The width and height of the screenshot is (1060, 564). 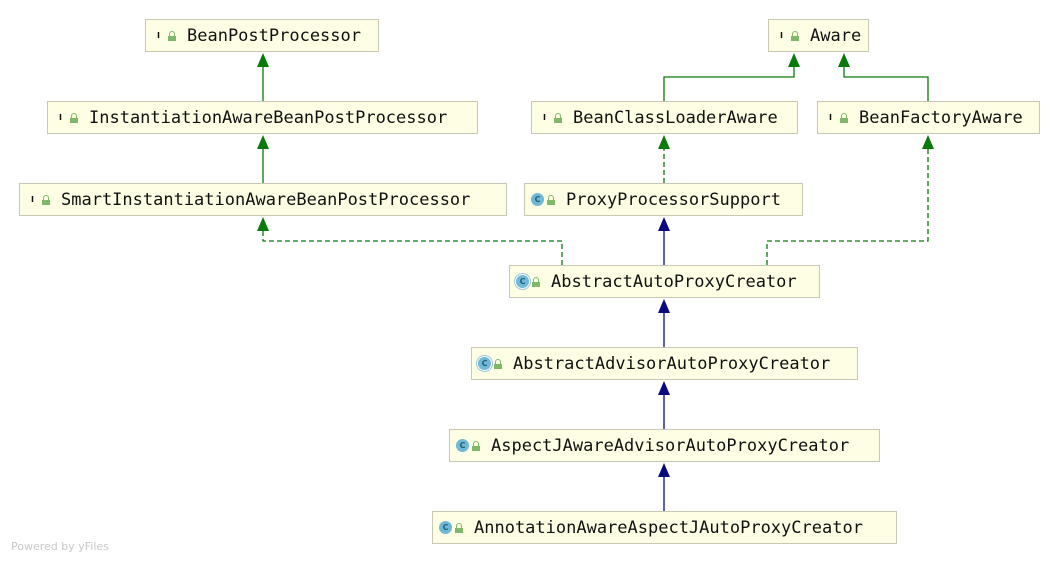 What do you see at coordinates (675, 117) in the screenshot?
I see `node-label: BeanClassLoaderAware` at bounding box center [675, 117].